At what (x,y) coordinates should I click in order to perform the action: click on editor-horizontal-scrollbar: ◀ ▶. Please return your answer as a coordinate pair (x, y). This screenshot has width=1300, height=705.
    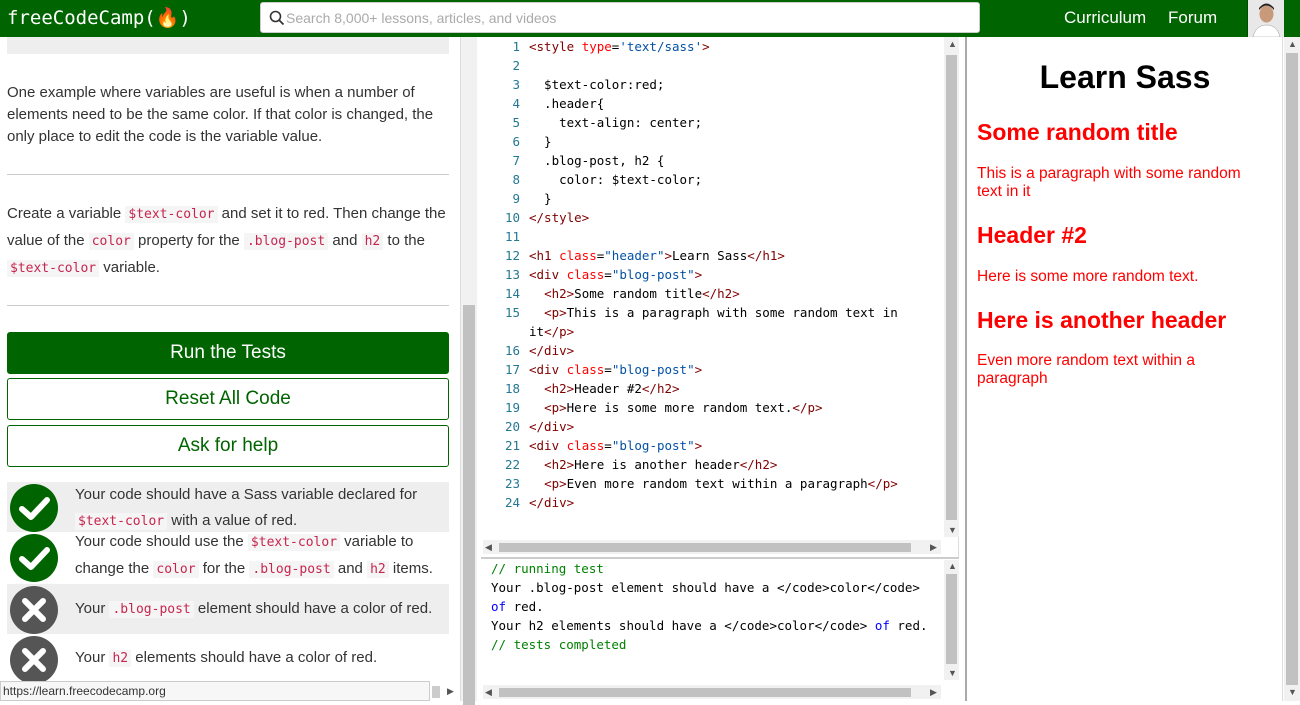
    Looking at the image, I should click on (712, 547).